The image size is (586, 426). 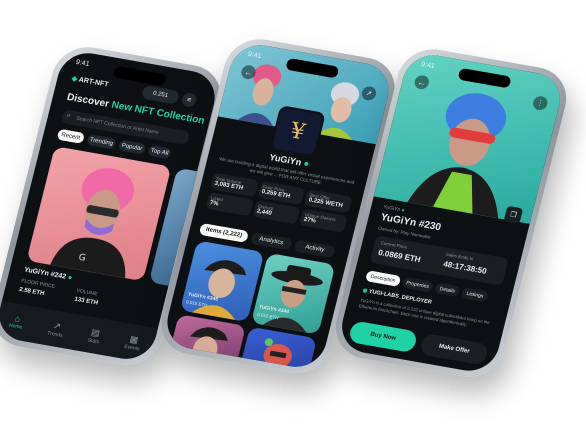 What do you see at coordinates (292, 298) in the screenshot?
I see `hat-avatar-art` at bounding box center [292, 298].